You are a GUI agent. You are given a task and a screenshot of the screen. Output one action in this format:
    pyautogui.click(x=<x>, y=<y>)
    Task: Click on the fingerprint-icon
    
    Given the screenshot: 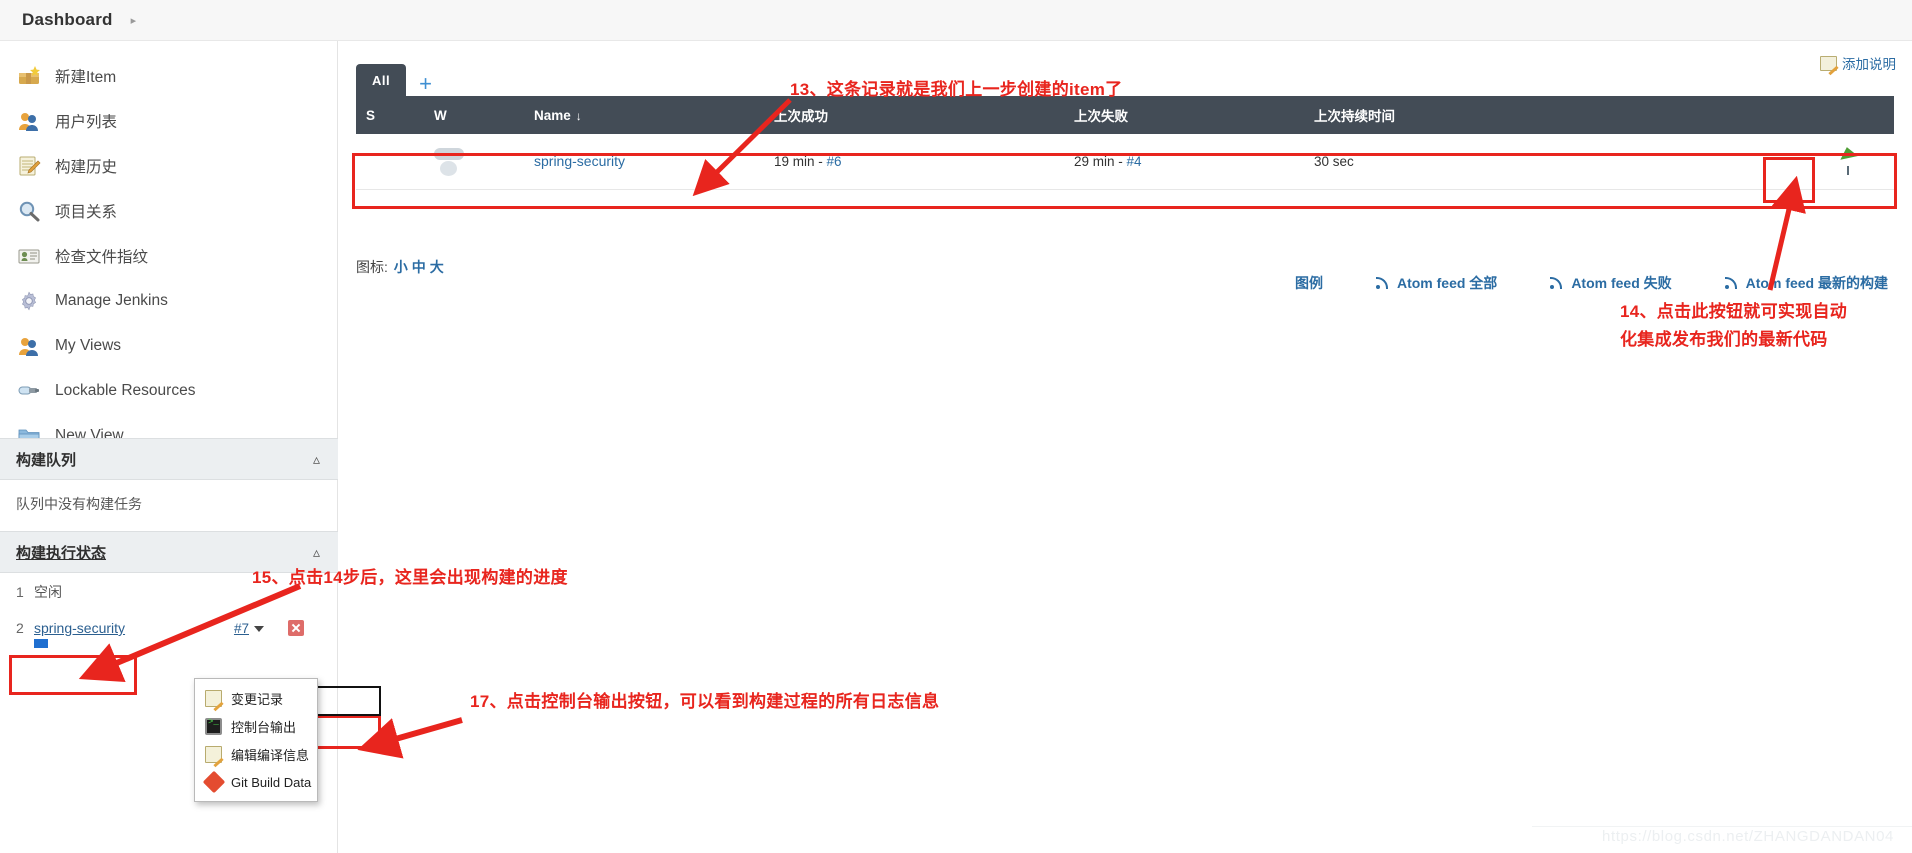 What is the action you would take?
    pyautogui.click(x=29, y=256)
    